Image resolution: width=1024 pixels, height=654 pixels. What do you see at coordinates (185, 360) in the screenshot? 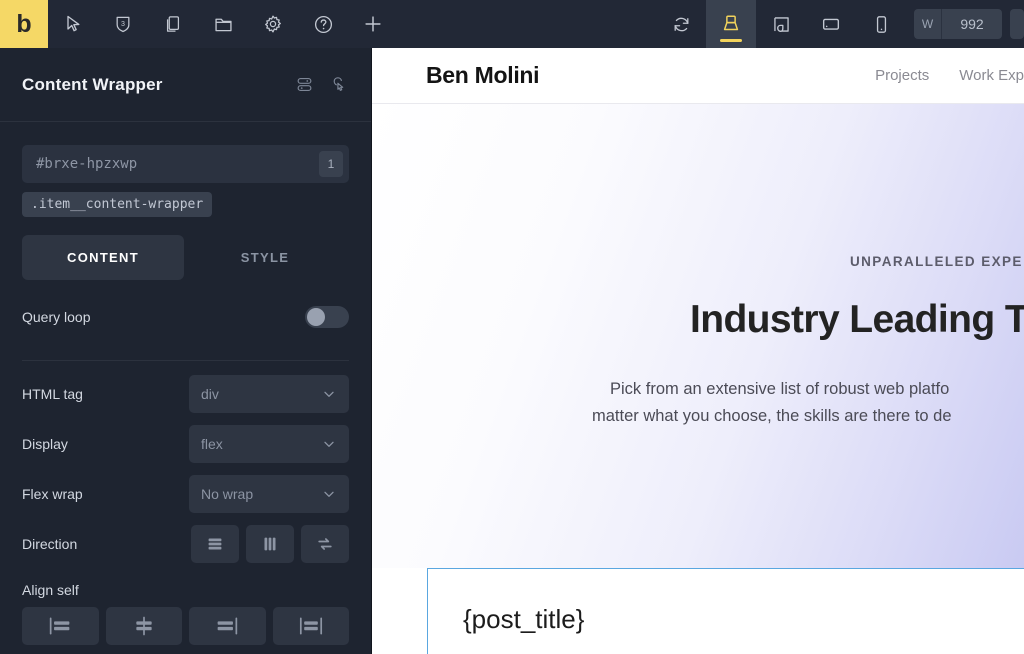
I see `section-divider` at bounding box center [185, 360].